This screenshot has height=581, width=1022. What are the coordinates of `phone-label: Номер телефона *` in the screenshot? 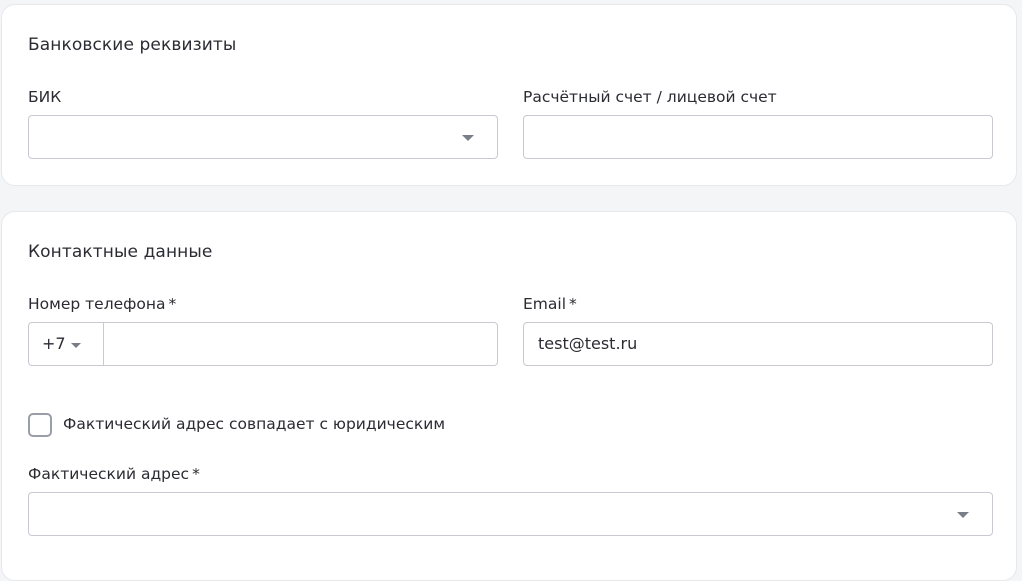 It's located at (102, 304).